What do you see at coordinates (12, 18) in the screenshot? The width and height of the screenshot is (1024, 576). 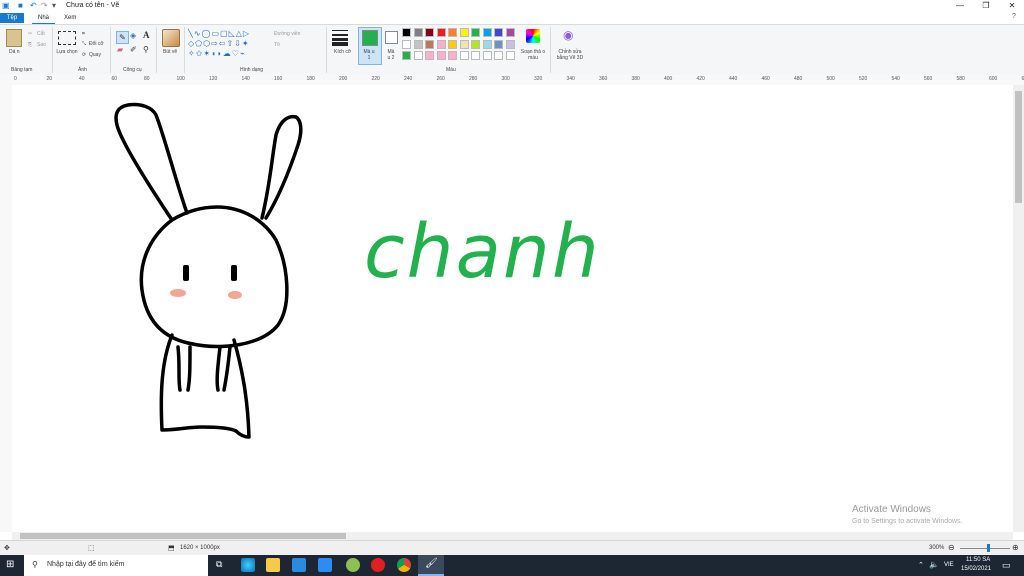 I see `tab-file: Tệp` at bounding box center [12, 18].